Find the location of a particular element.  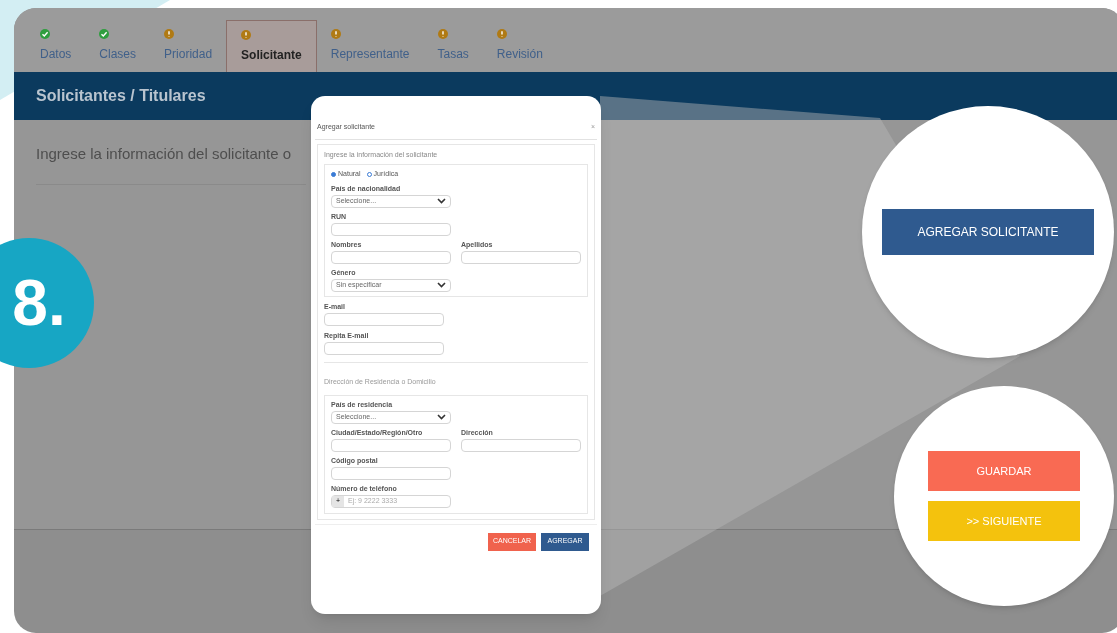

step-tab: Revisión is located at coordinates (519, 46).